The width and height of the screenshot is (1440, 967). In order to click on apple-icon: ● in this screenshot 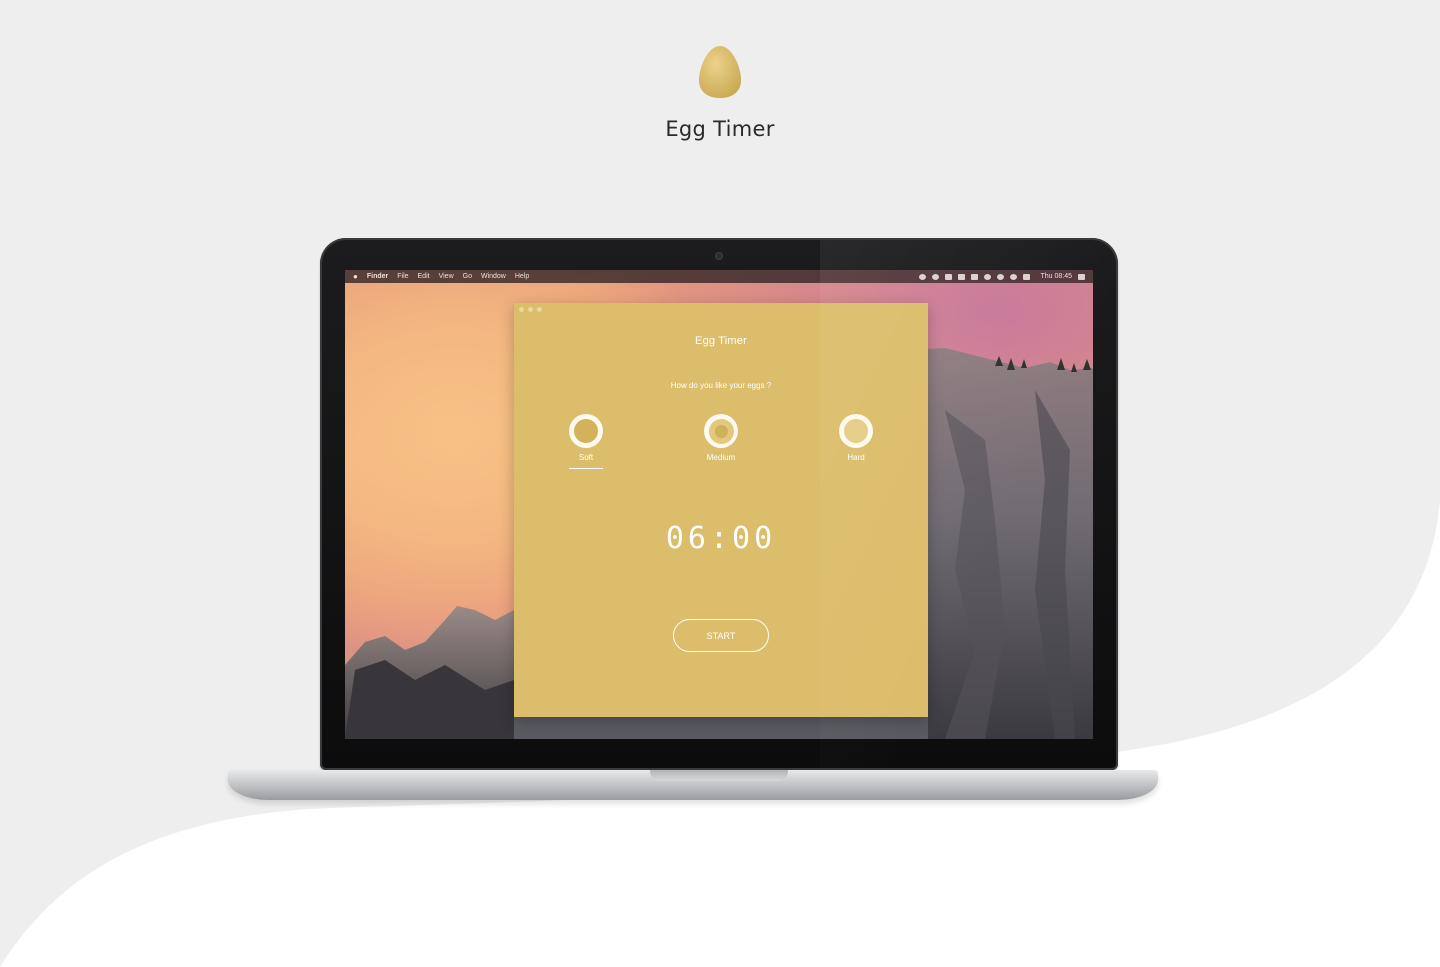, I will do `click(355, 276)`.